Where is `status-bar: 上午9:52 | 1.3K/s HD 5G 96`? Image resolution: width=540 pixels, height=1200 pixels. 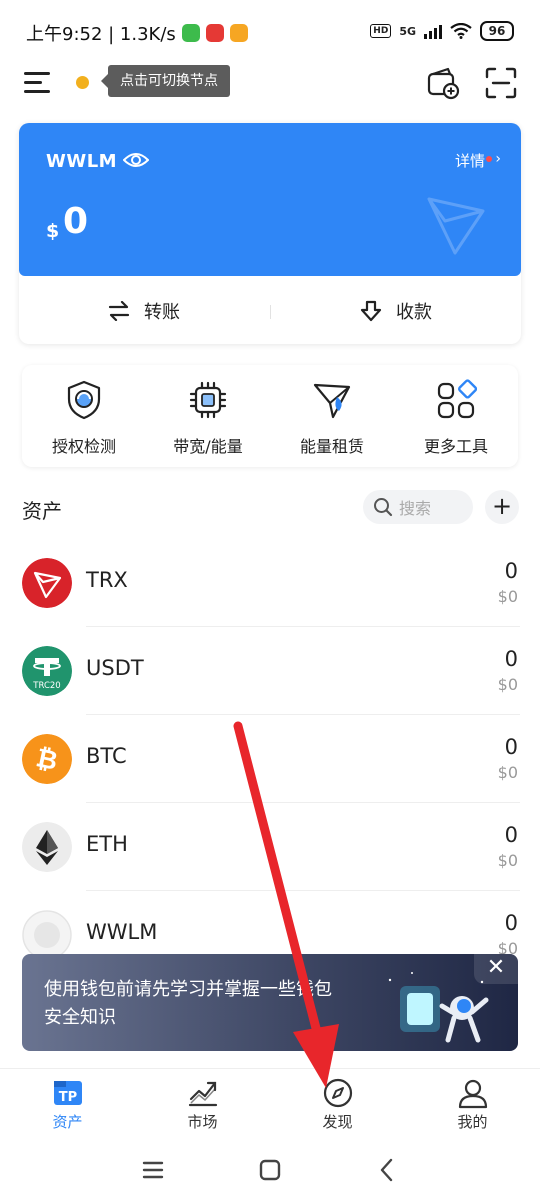 status-bar: 上午9:52 | 1.3K/s HD 5G 96 is located at coordinates (270, 32).